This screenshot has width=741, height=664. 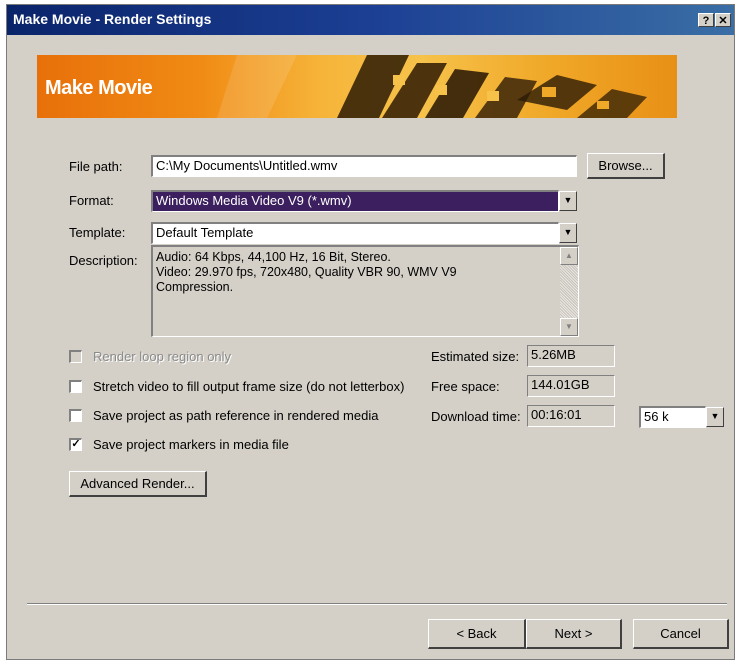 What do you see at coordinates (191, 444) in the screenshot?
I see `save-markers-label: Save project markers in media file` at bounding box center [191, 444].